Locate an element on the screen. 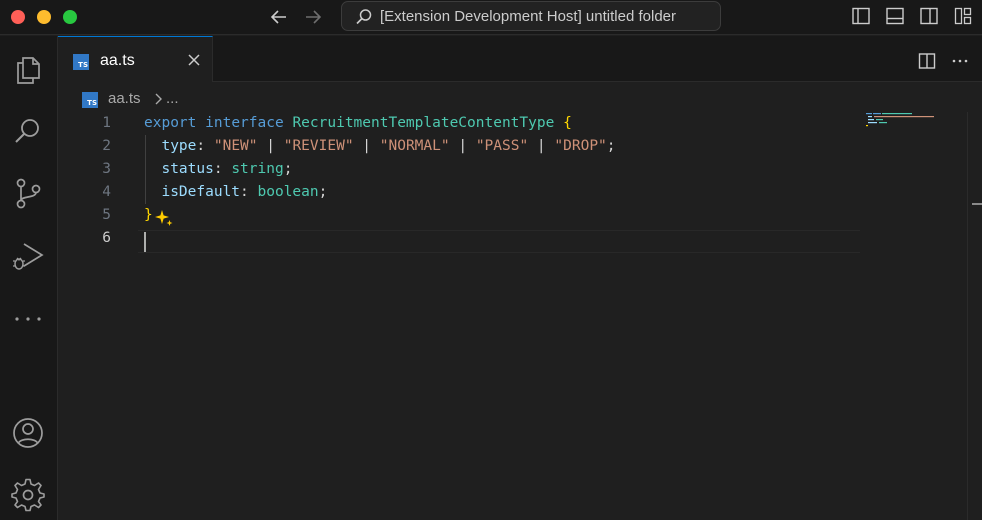 The width and height of the screenshot is (982, 520). customize-layout-icon is located at coordinates (963, 16).